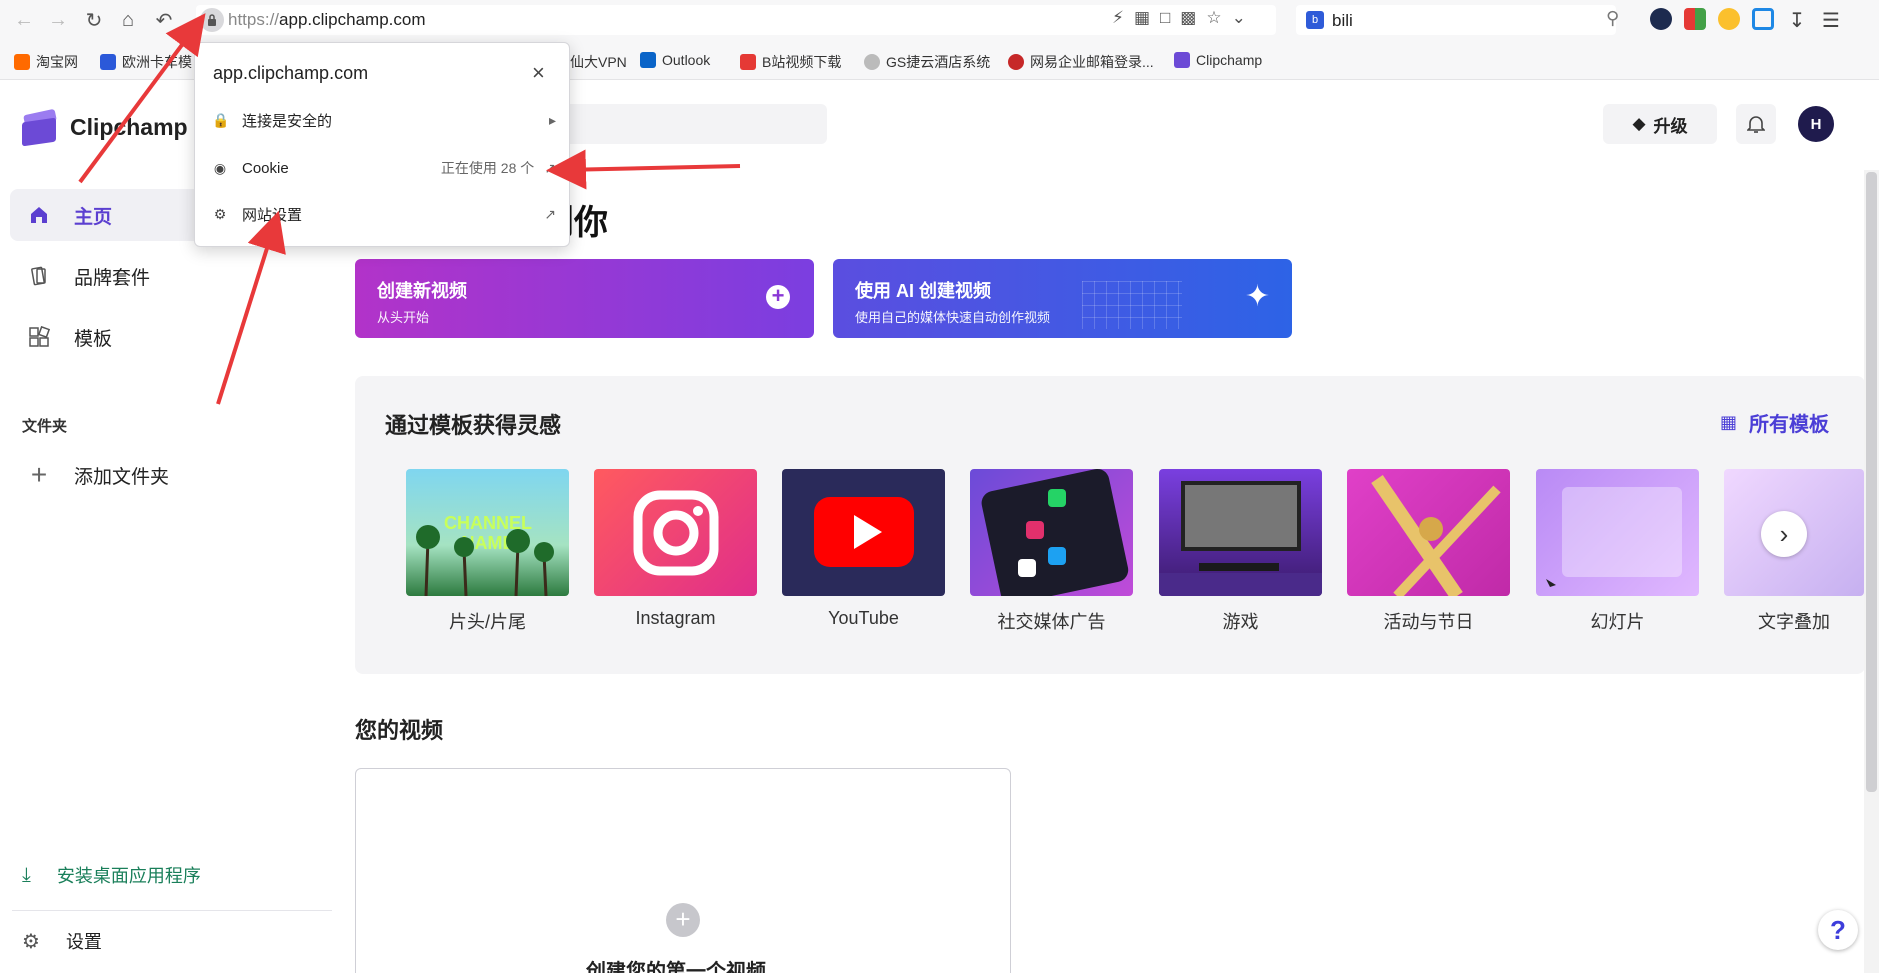 Image resolution: width=1879 pixels, height=973 pixels. I want to click on lock-icon: 🔒, so click(221, 120).